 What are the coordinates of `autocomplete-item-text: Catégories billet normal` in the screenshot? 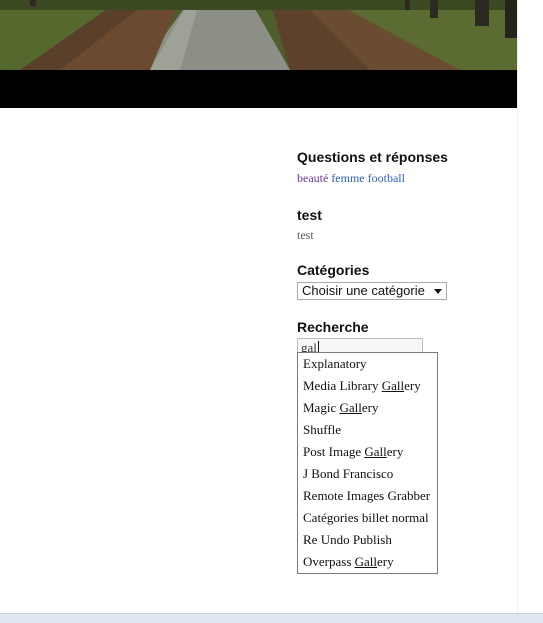 It's located at (366, 517).